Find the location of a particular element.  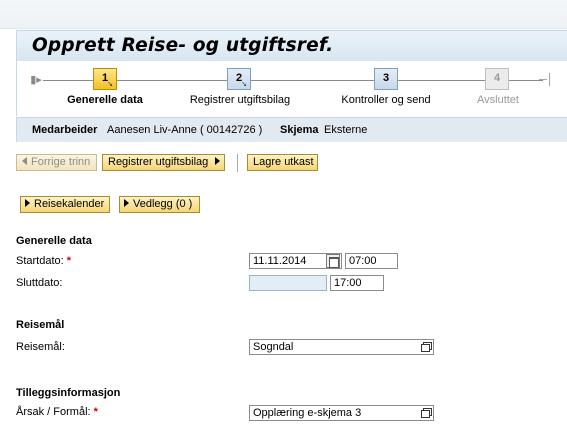

schema-value: Eksterne is located at coordinates (346, 130).